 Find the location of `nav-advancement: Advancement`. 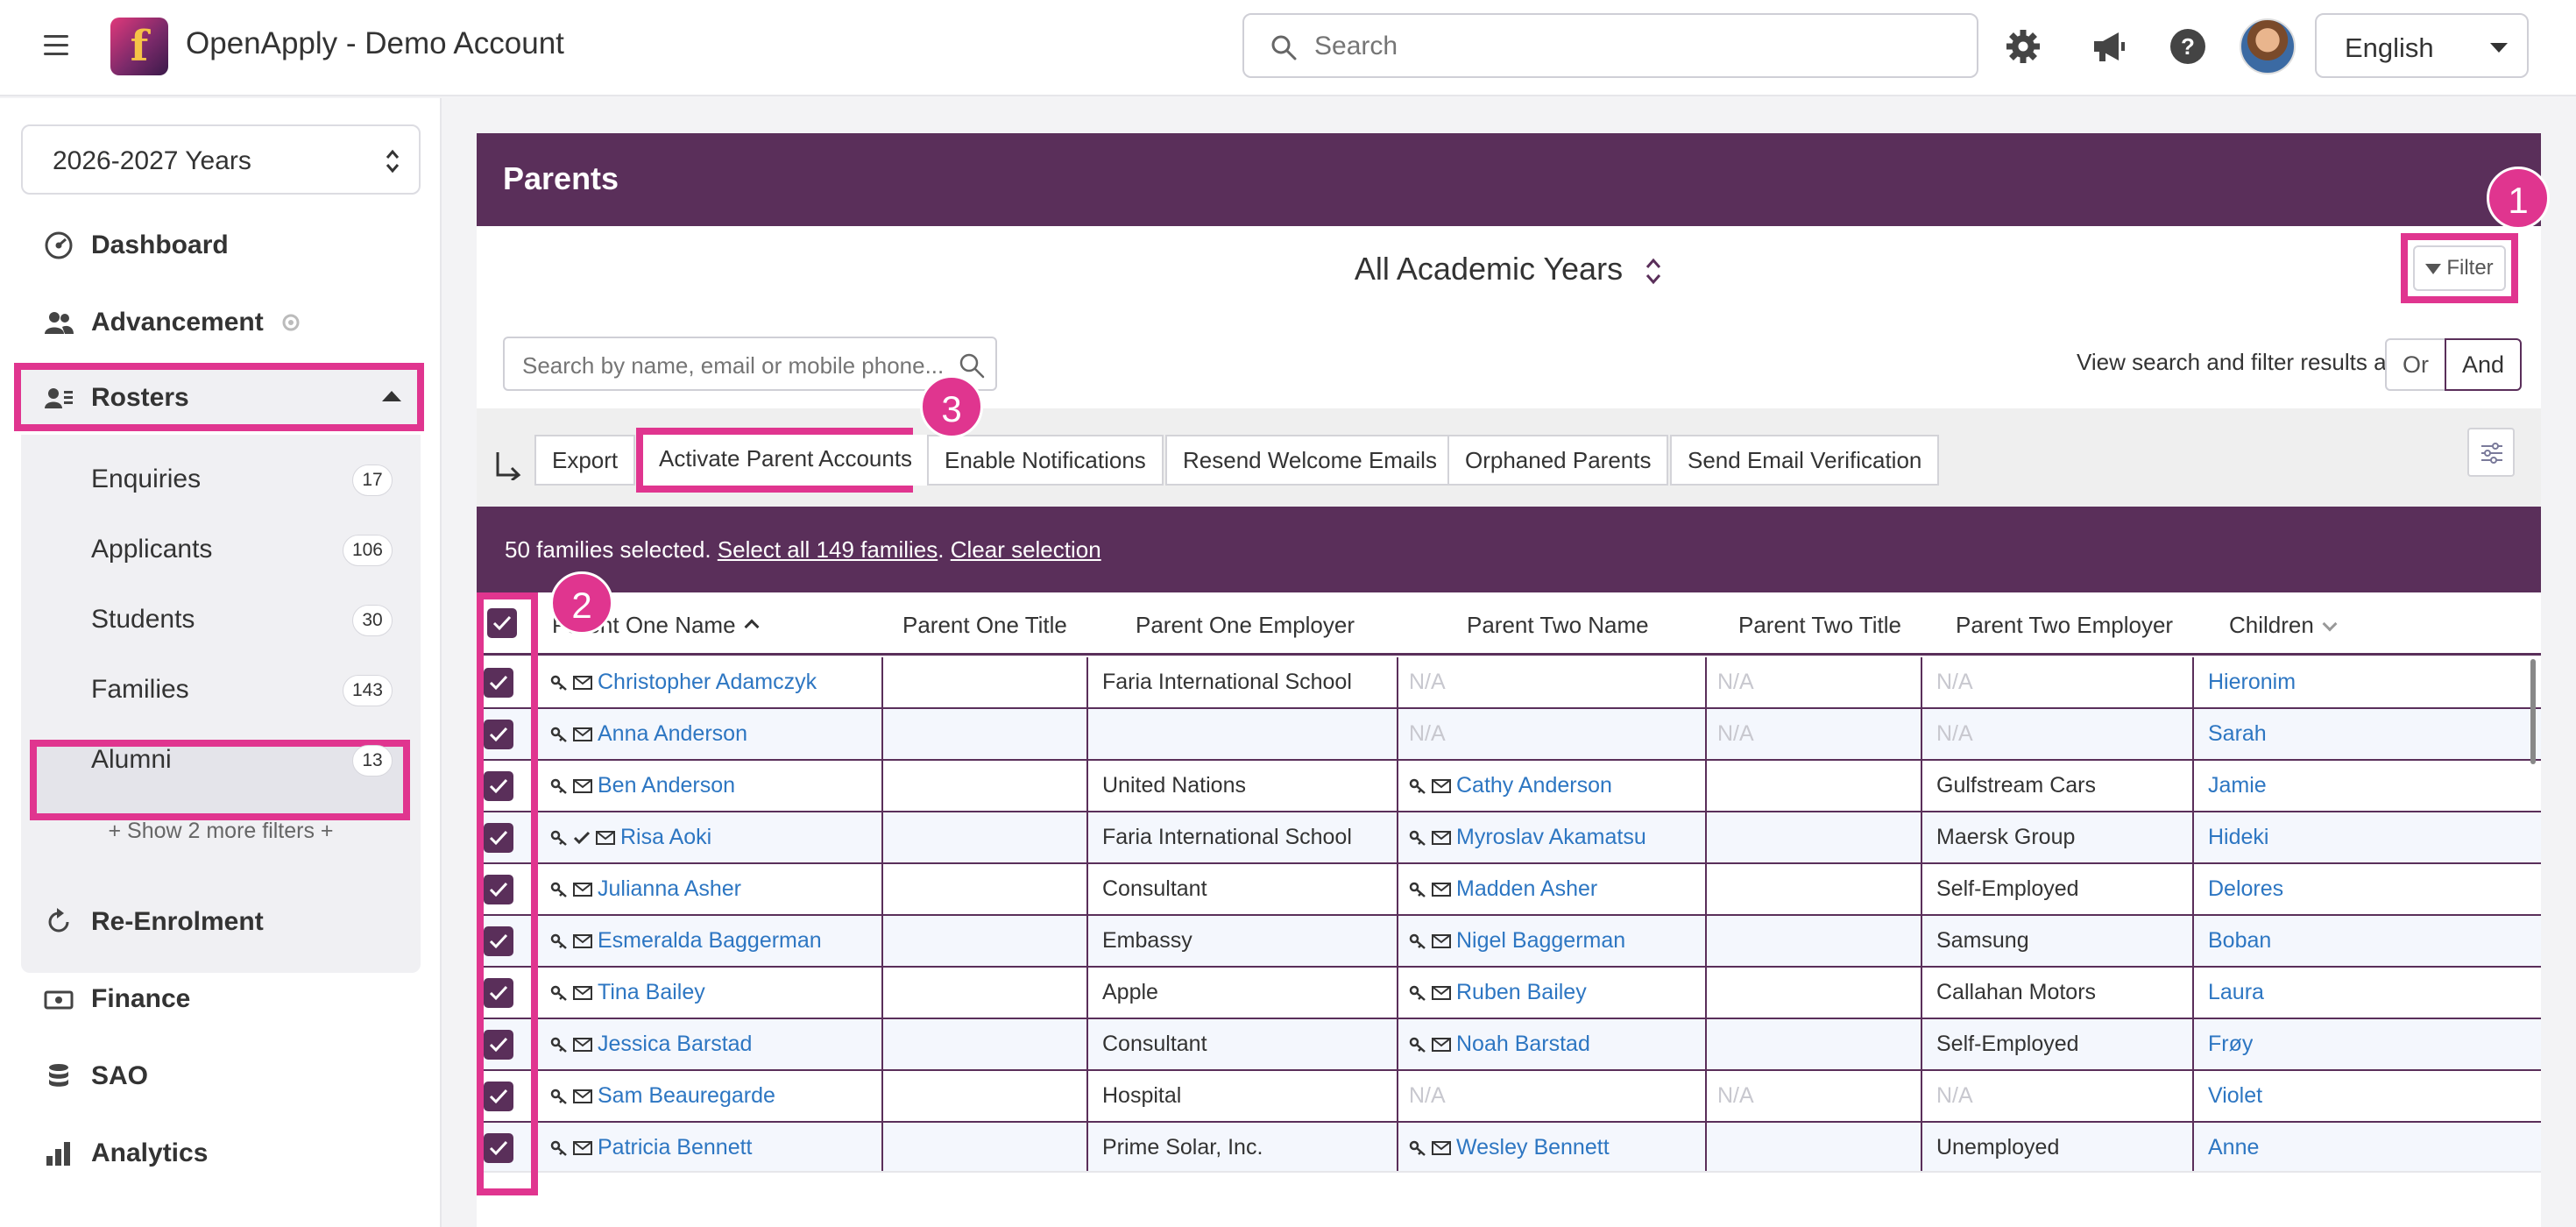

nav-advancement: Advancement is located at coordinates (173, 322).